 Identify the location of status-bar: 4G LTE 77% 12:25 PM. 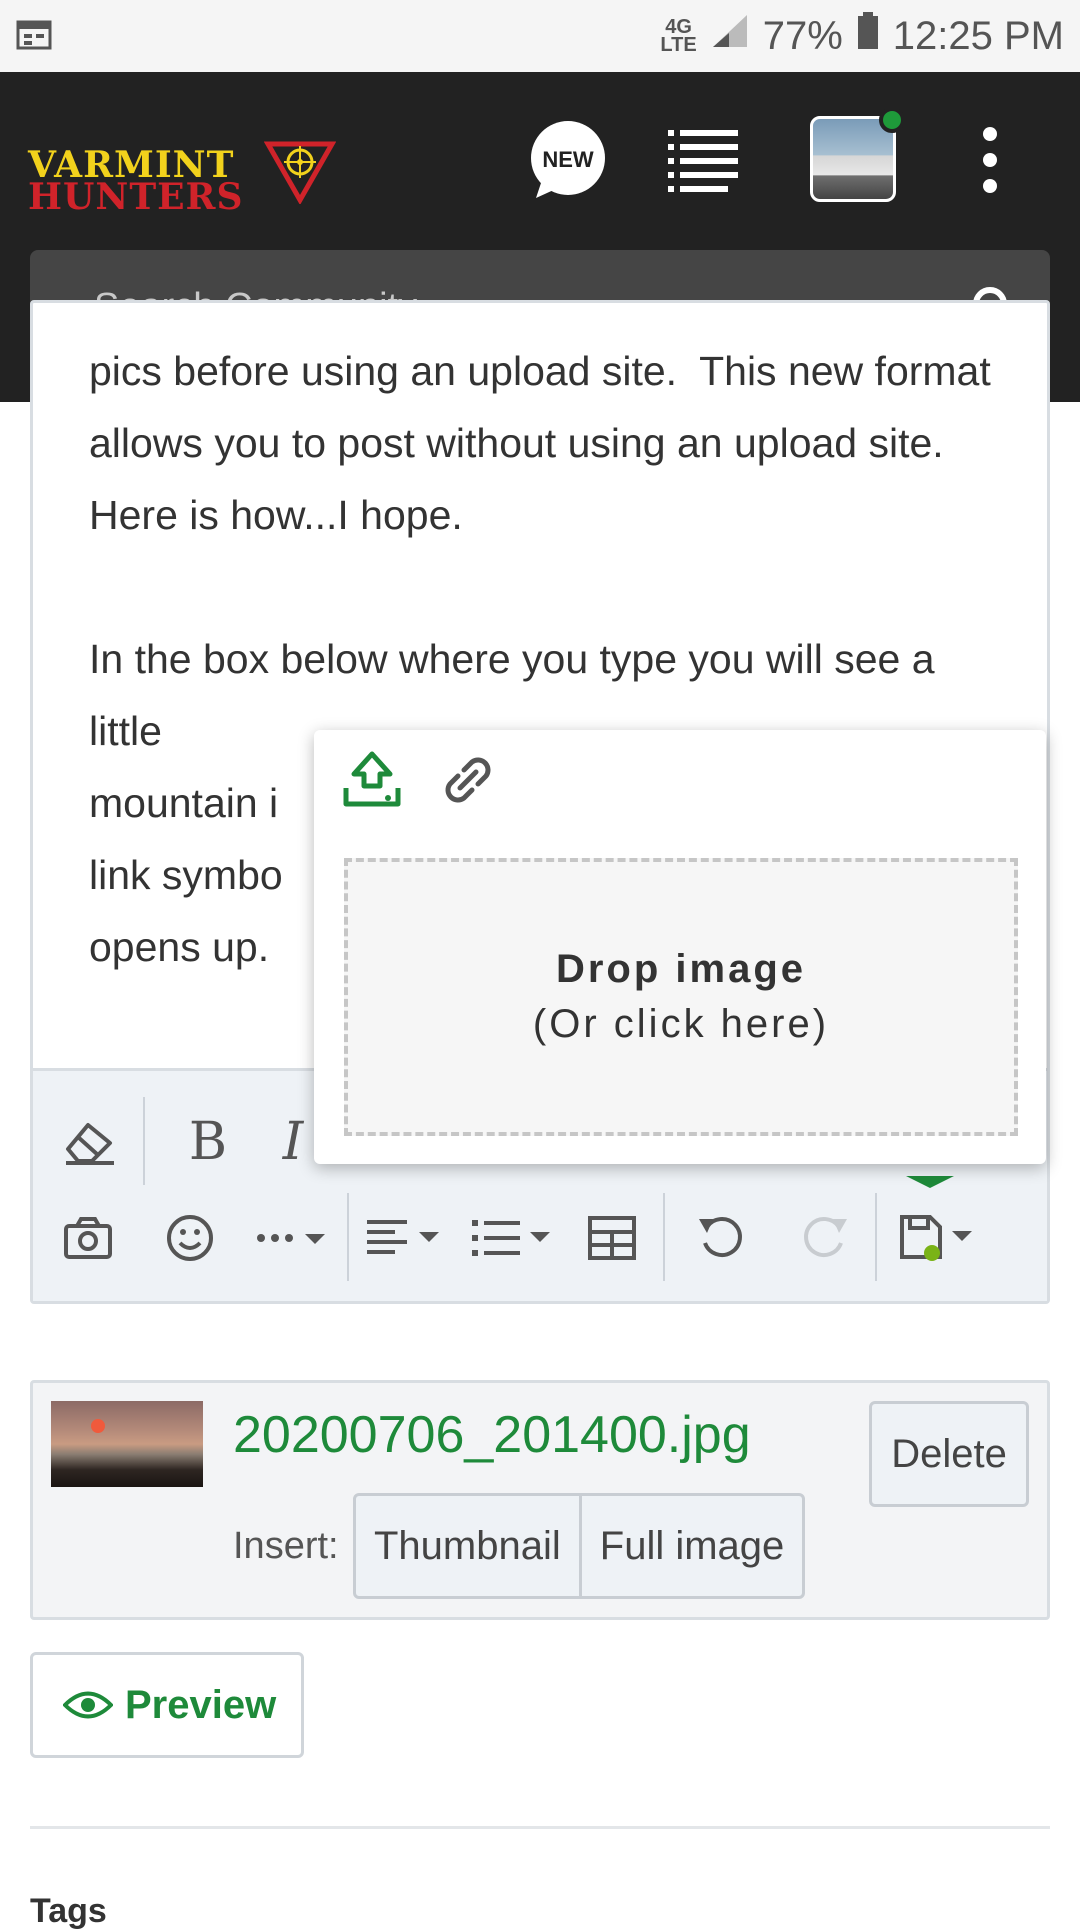
(540, 36).